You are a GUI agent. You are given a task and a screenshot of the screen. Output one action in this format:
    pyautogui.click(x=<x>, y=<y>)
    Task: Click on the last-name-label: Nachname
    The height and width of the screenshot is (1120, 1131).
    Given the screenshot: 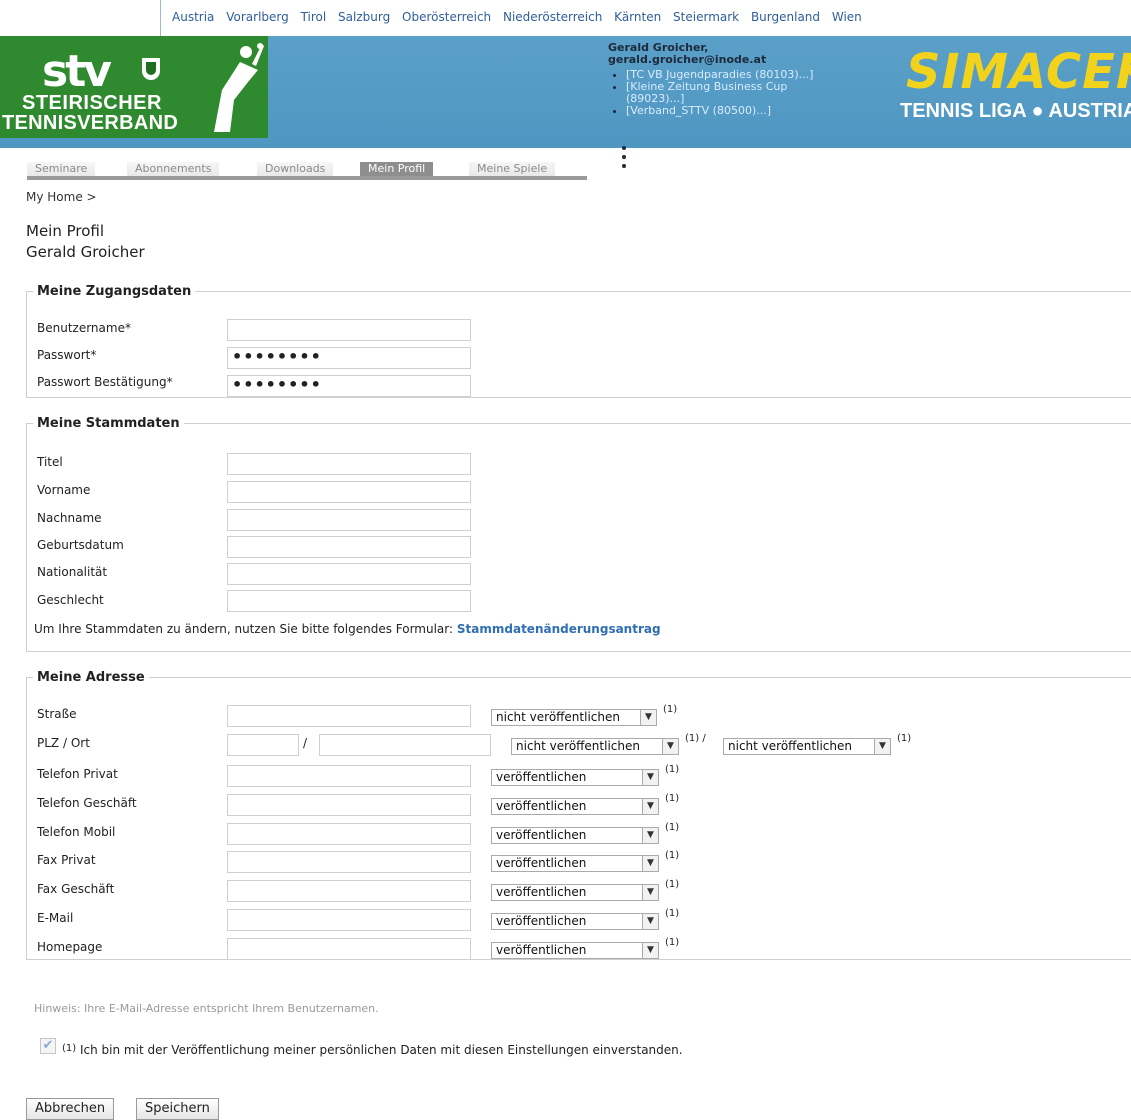 What is the action you would take?
    pyautogui.click(x=69, y=518)
    